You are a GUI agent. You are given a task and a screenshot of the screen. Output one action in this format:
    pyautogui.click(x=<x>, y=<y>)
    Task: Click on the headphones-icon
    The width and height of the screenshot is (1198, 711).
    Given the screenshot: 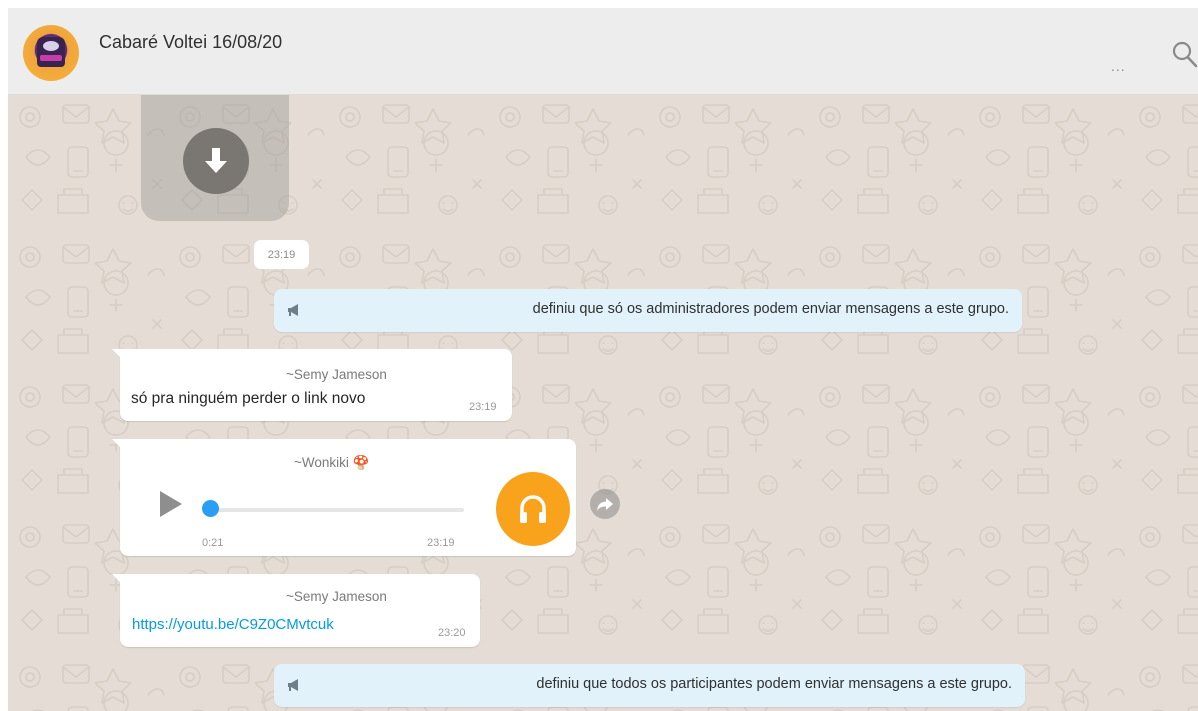 What is the action you would take?
    pyautogui.click(x=533, y=509)
    